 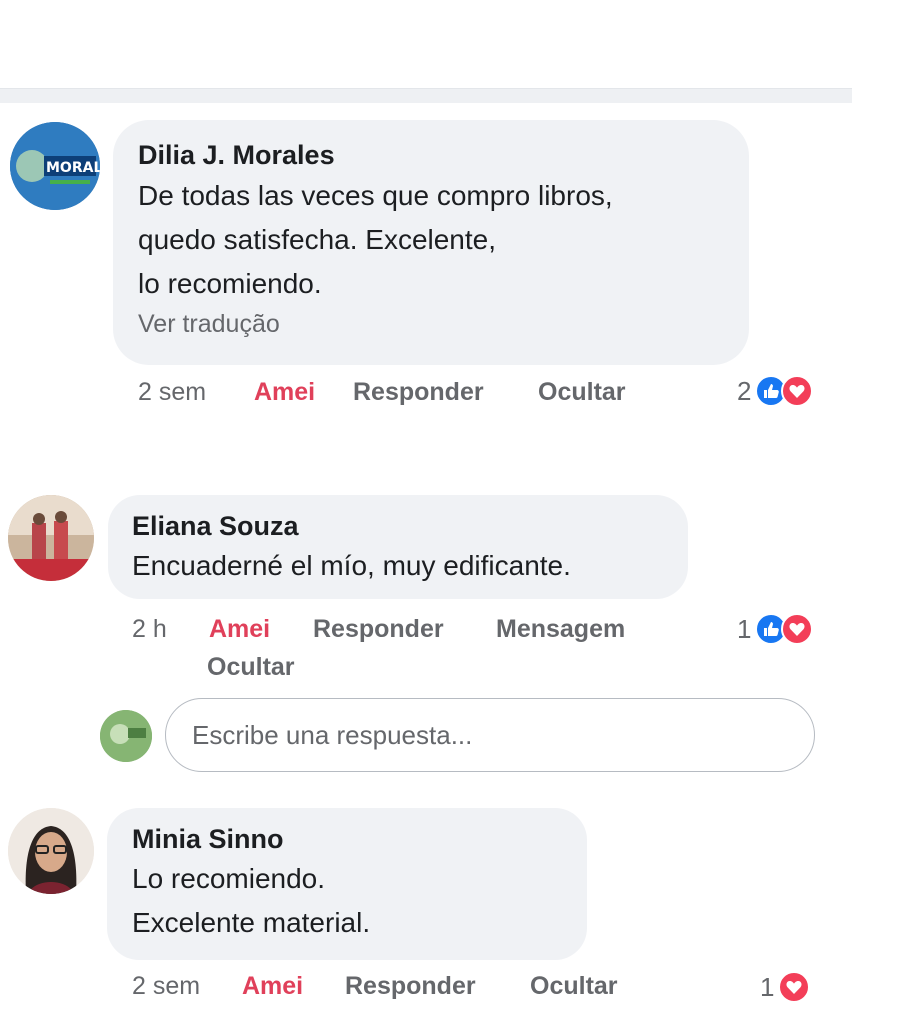 I want to click on reaction-count: 2, so click(x=744, y=390).